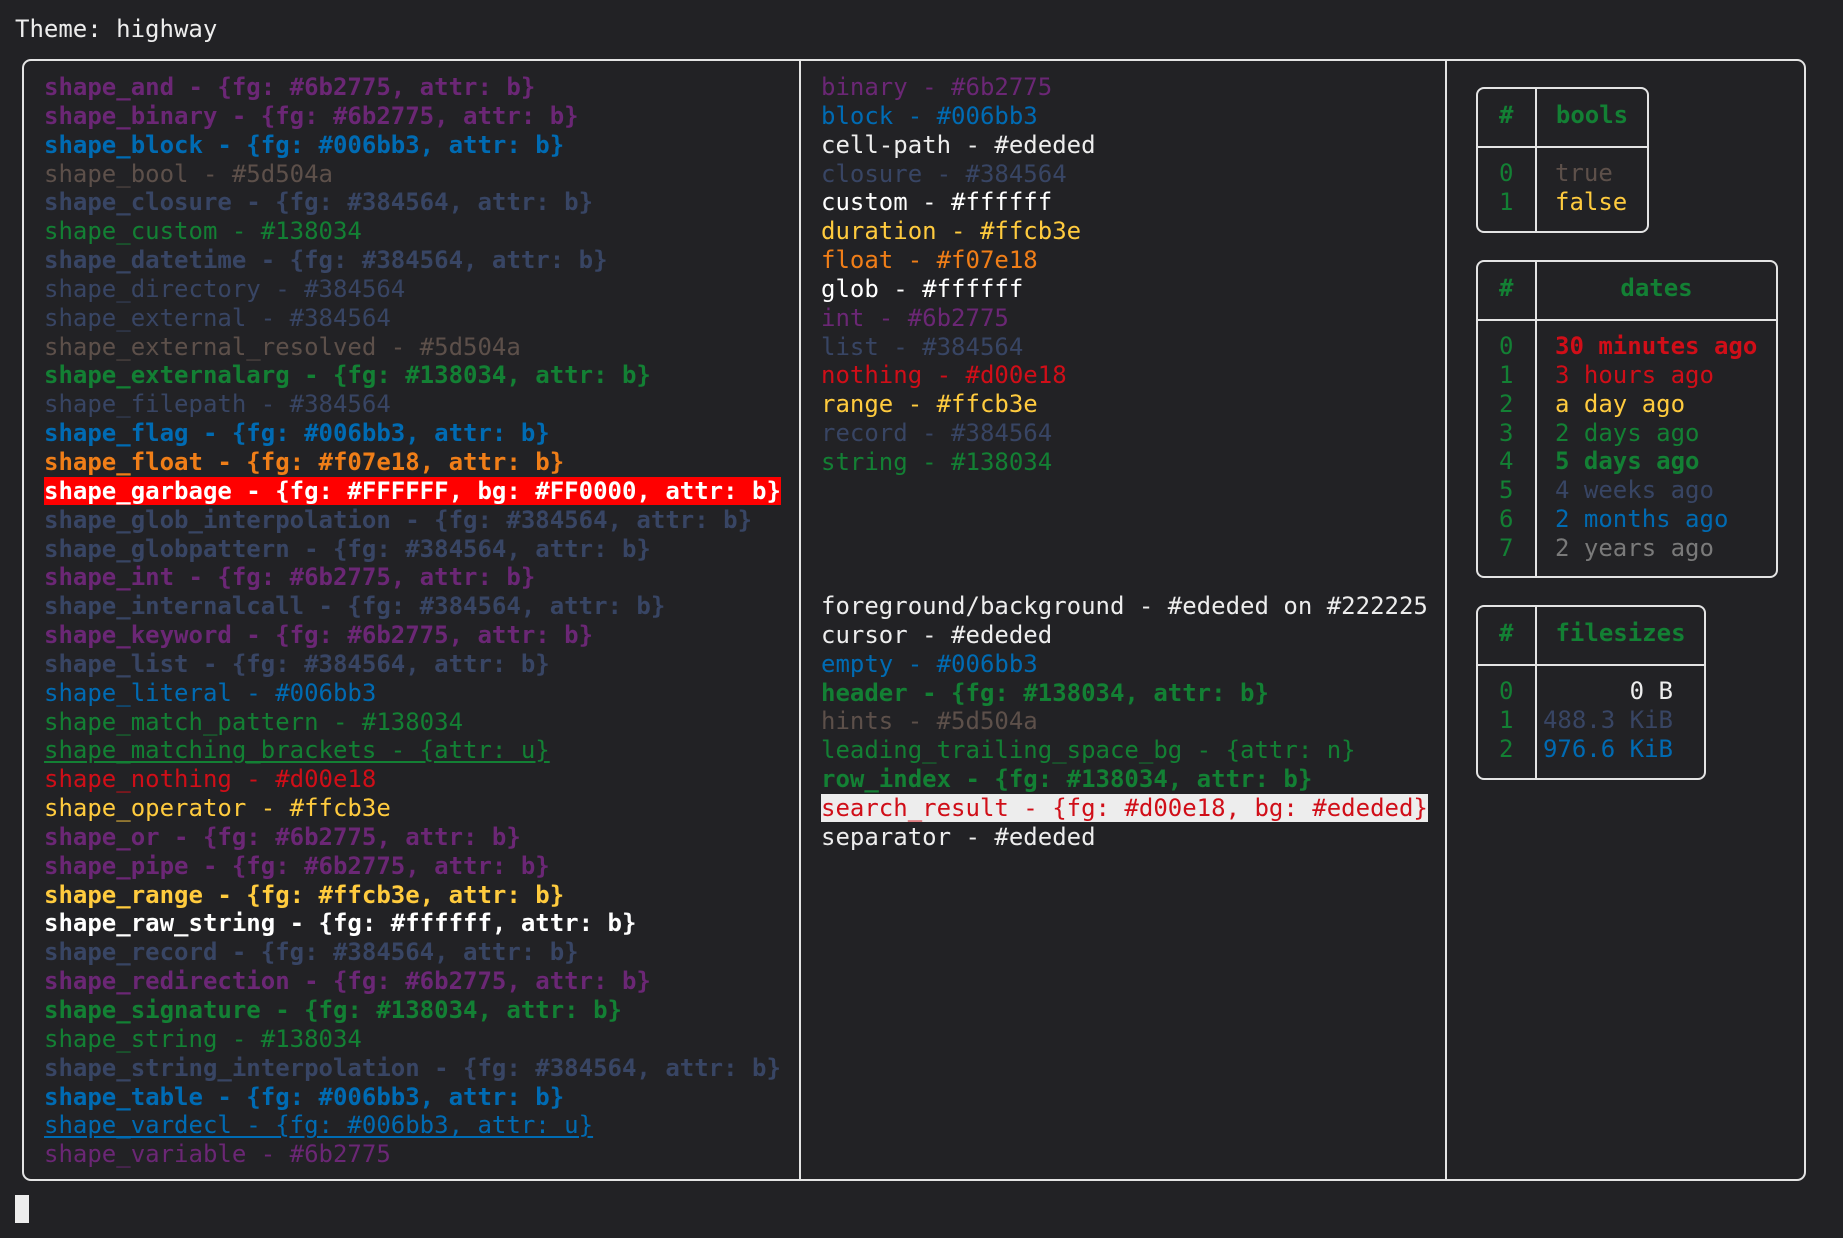 Image resolution: width=1843 pixels, height=1238 pixels. I want to click on shapes-entry: shape_operator - #ffcb3e, so click(412, 808).